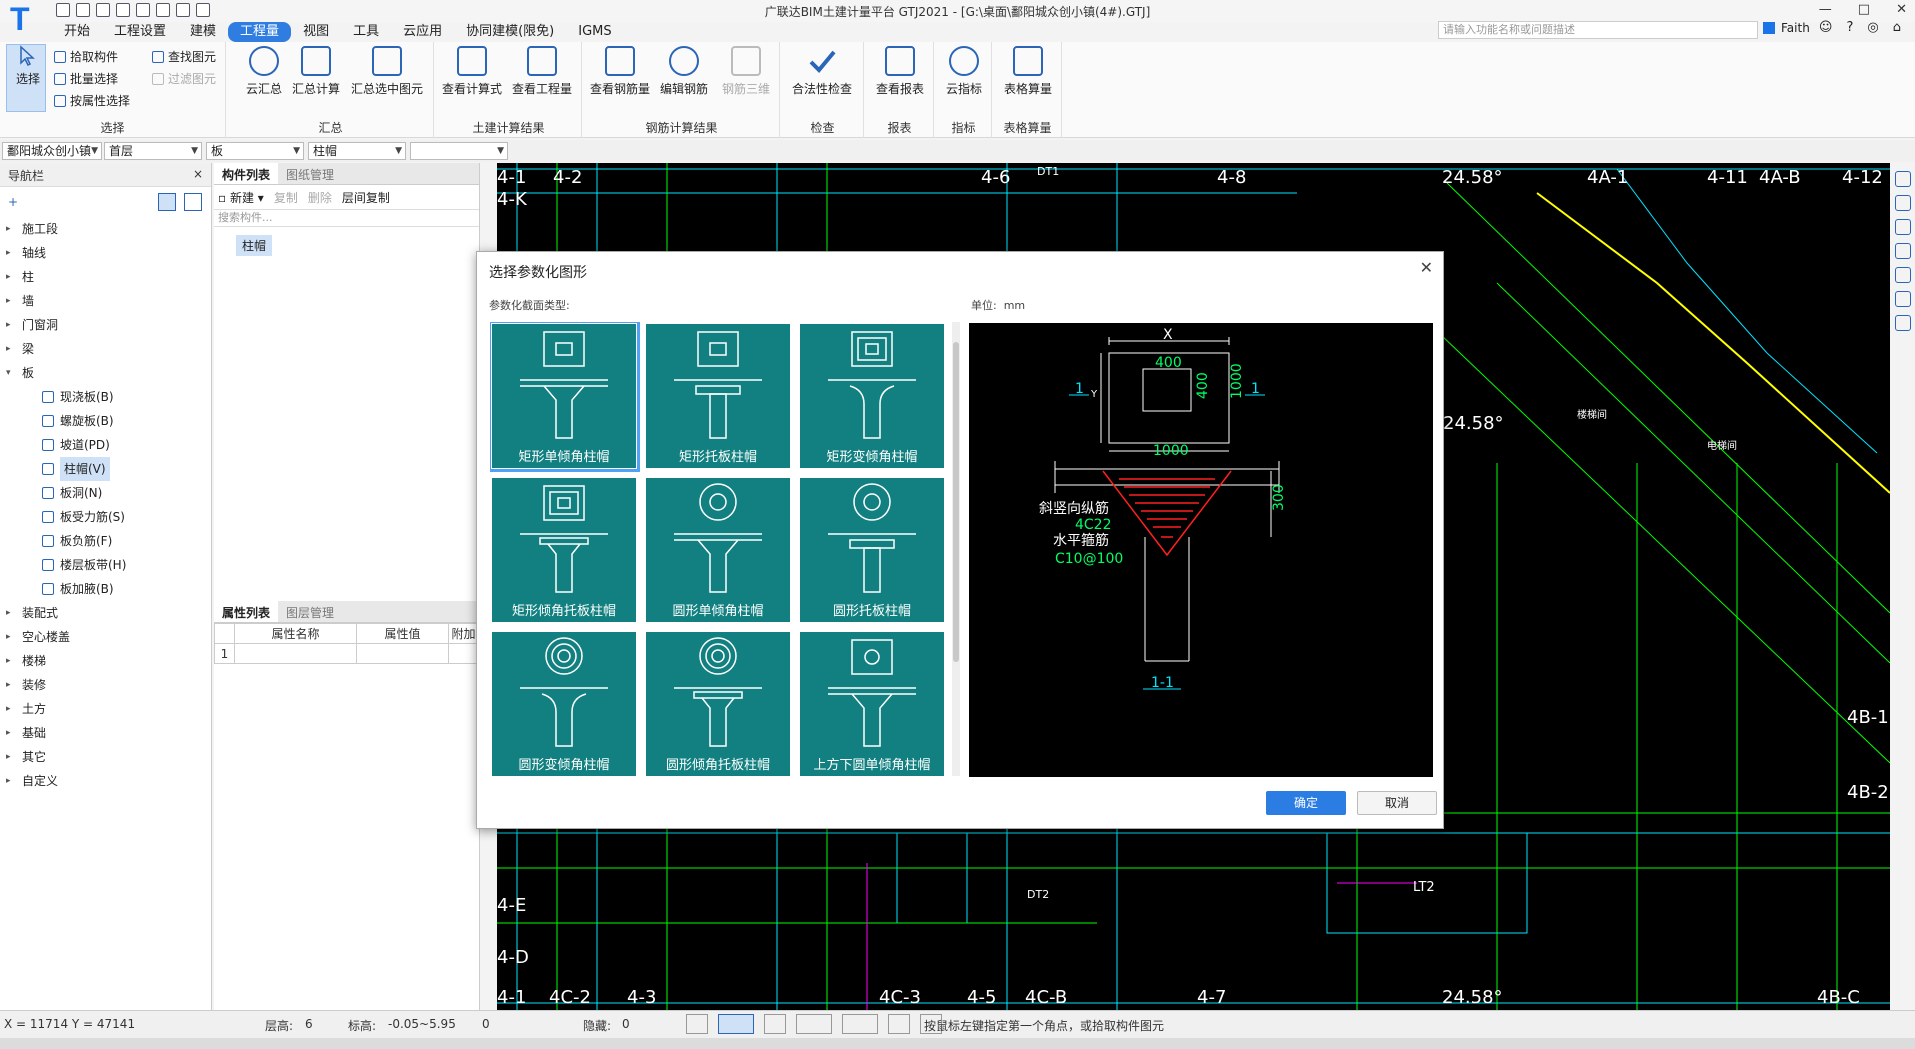 This screenshot has height=1049, width=1915. What do you see at coordinates (246, 611) in the screenshot?
I see `tab-property-list: 属性列表` at bounding box center [246, 611].